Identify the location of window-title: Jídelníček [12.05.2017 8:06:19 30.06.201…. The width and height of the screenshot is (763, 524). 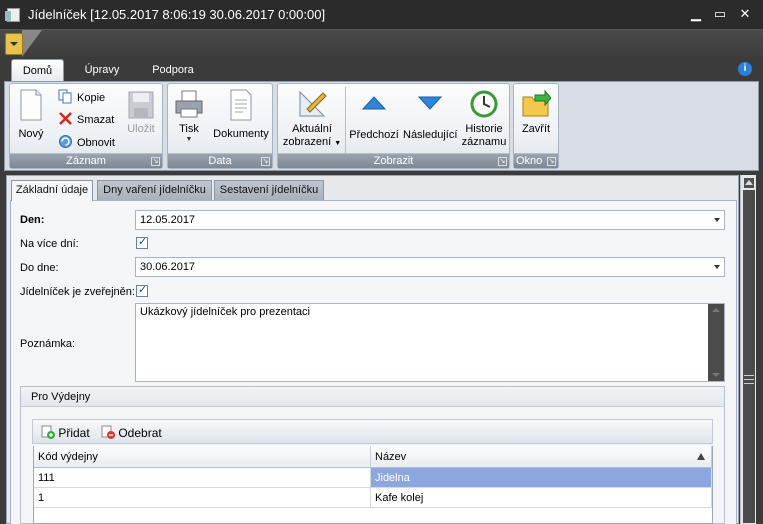
(177, 14).